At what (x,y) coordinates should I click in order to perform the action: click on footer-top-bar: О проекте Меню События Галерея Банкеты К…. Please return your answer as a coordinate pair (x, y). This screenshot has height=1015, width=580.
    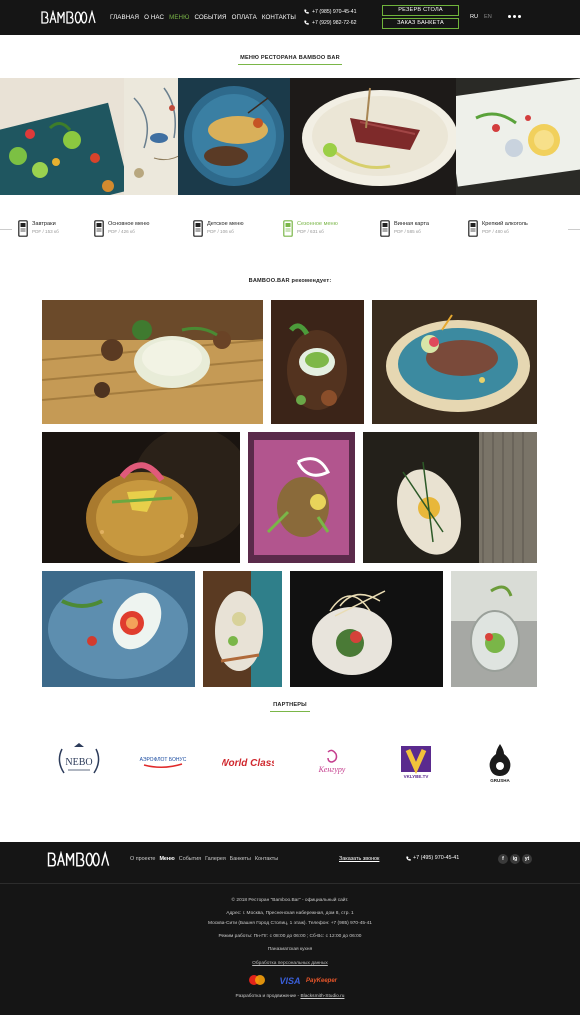
    Looking at the image, I should click on (290, 863).